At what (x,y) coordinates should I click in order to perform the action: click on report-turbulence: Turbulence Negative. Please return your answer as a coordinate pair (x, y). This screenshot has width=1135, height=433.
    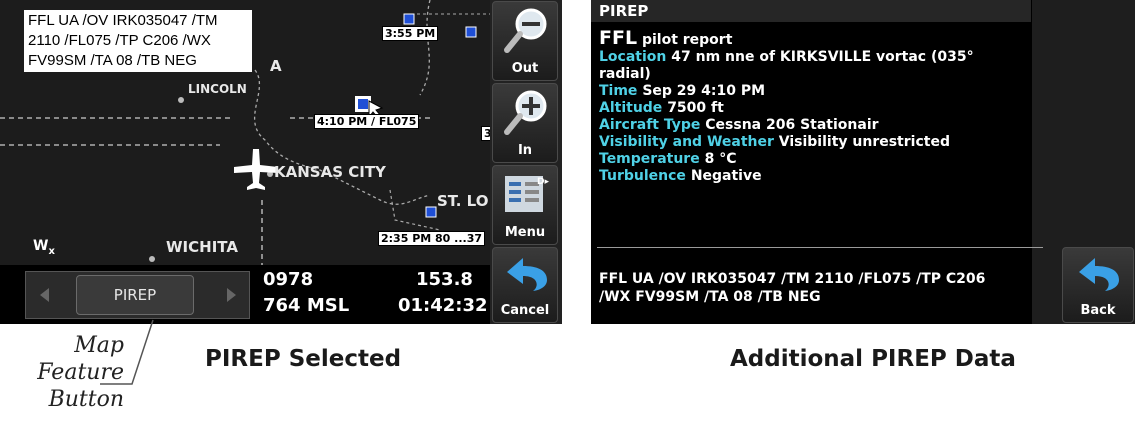
    Looking at the image, I should click on (680, 176).